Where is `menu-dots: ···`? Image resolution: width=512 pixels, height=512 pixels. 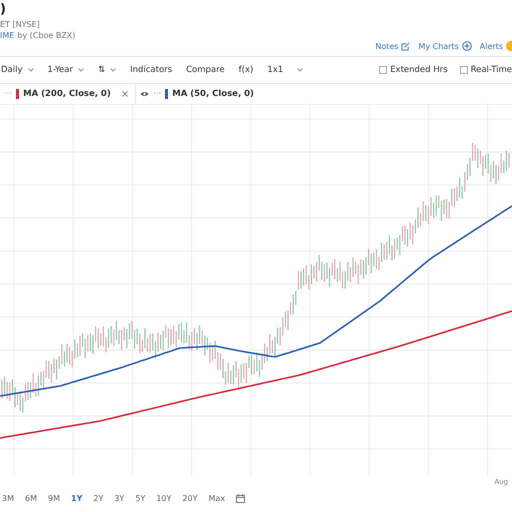 menu-dots: ··· is located at coordinates (157, 94).